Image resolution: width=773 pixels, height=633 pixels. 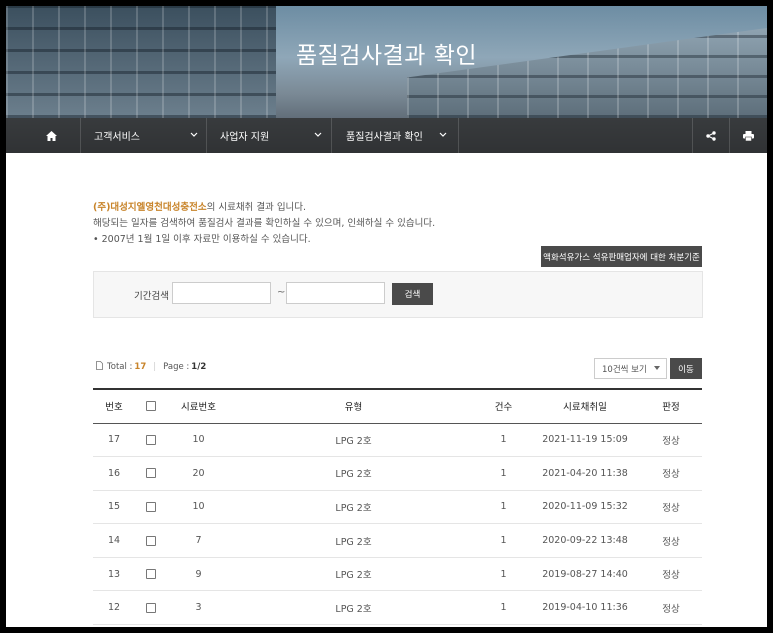 What do you see at coordinates (275, 135) in the screenshot?
I see `nav-item-business-support: 사업자 지원` at bounding box center [275, 135].